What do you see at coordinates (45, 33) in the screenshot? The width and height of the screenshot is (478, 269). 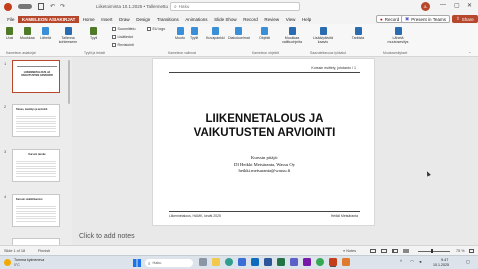 I see `send-button: Lähetä` at bounding box center [45, 33].